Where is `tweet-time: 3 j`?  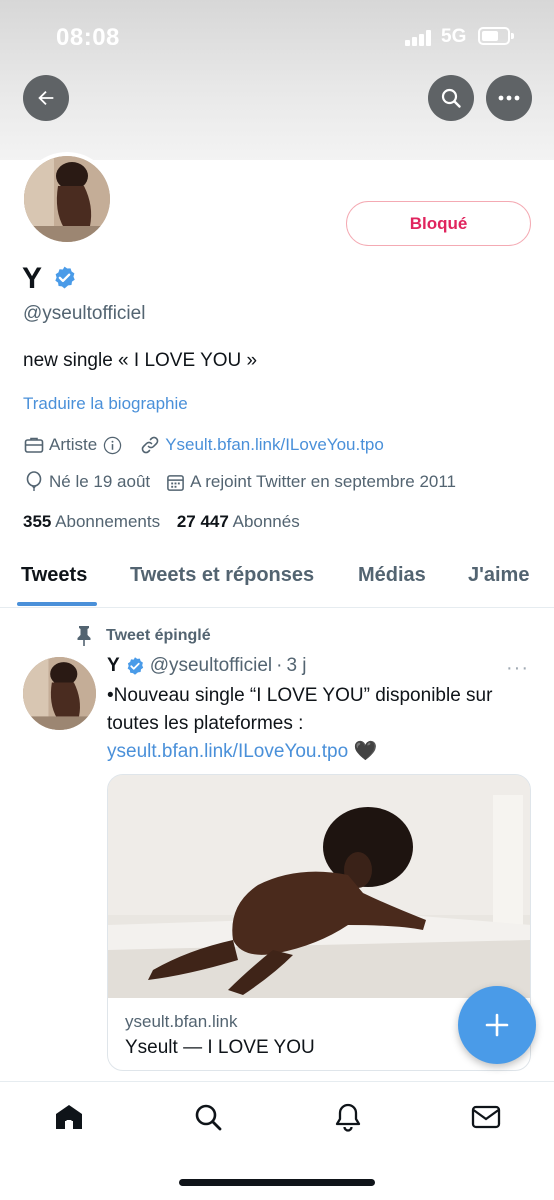
tweet-time: 3 j is located at coordinates (296, 665).